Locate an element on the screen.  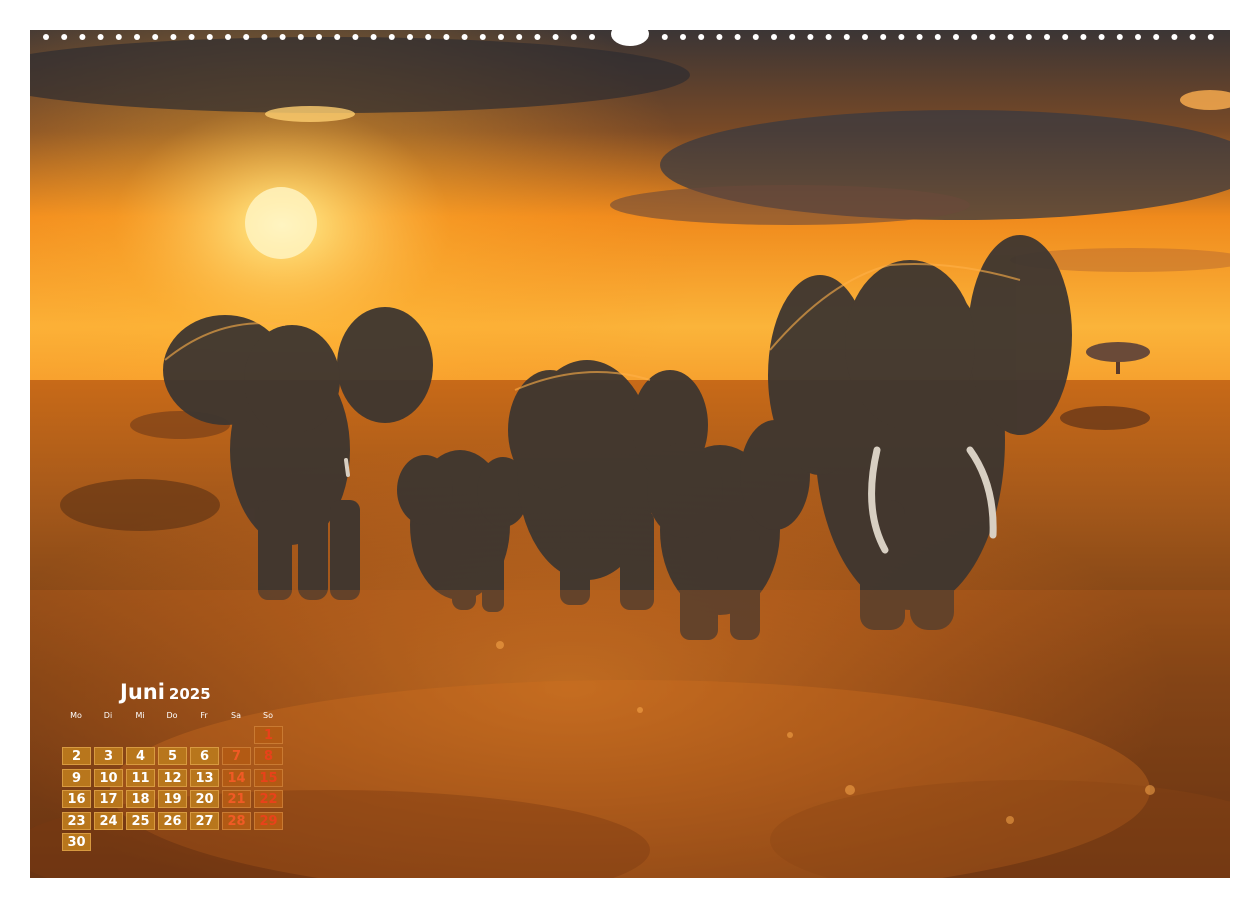
weekday-label: Mo is located at coordinates (76, 715).